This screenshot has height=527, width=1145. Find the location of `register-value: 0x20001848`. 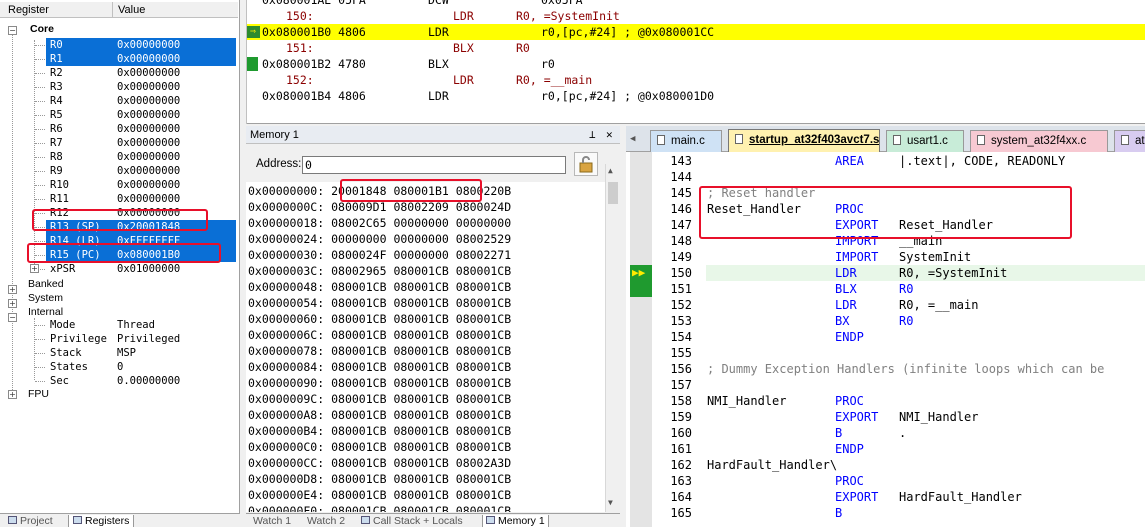

register-value: 0x20001848 is located at coordinates (148, 227).